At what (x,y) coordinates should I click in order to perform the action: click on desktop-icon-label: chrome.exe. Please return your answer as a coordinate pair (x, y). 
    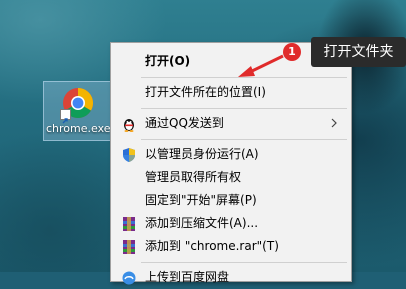
    Looking at the image, I should click on (78, 128).